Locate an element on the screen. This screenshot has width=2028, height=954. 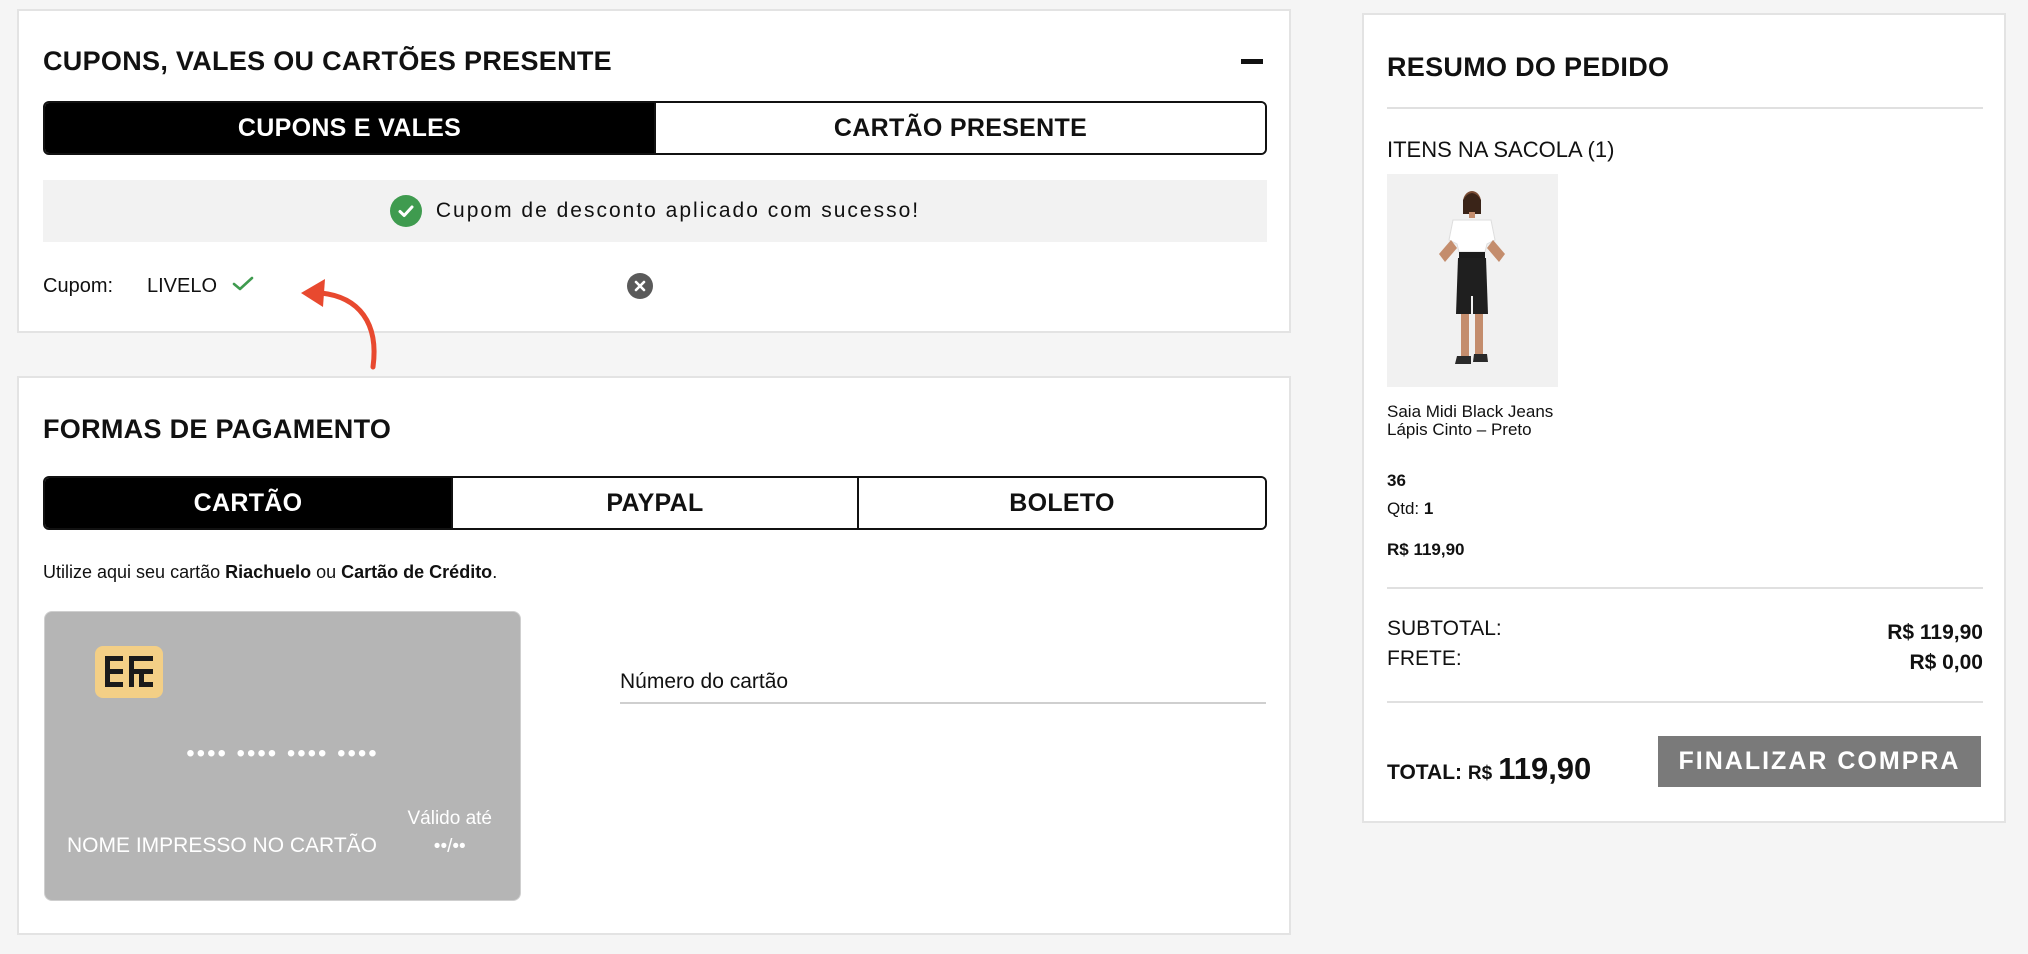
info-brand-credito: Cartão de Crédito is located at coordinates (417, 572).